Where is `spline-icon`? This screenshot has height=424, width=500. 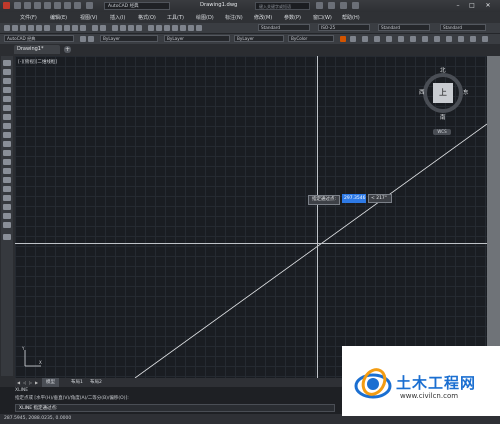
spline-icon is located at coordinates (7, 135).